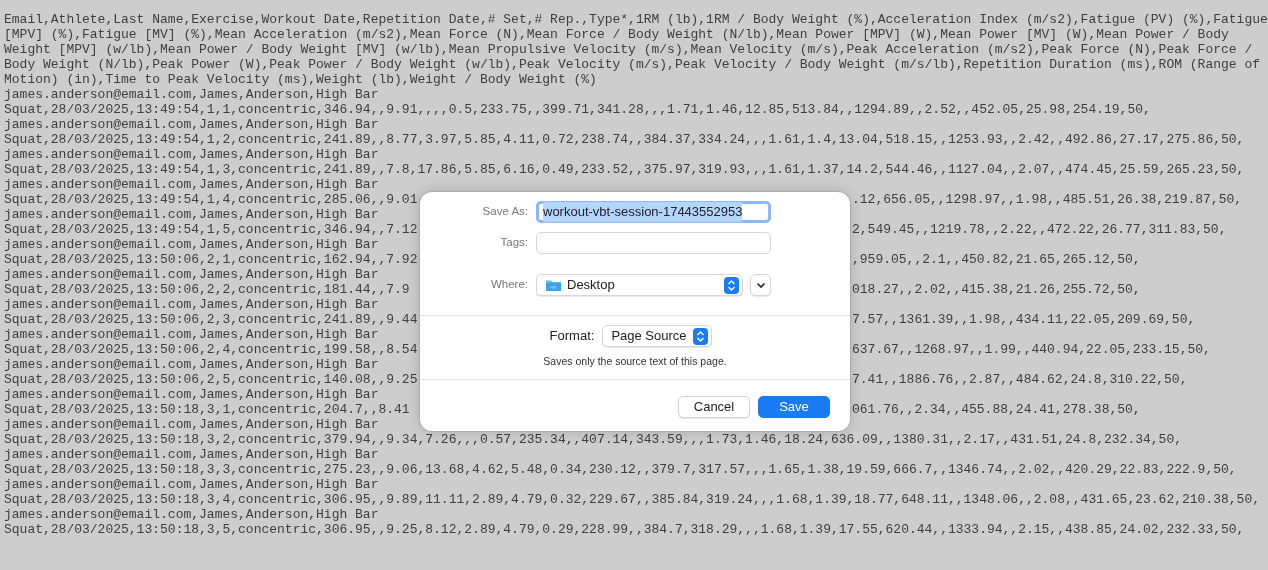 The height and width of the screenshot is (570, 1268). Describe the element at coordinates (509, 285) in the screenshot. I see `field-label: Where:` at that location.